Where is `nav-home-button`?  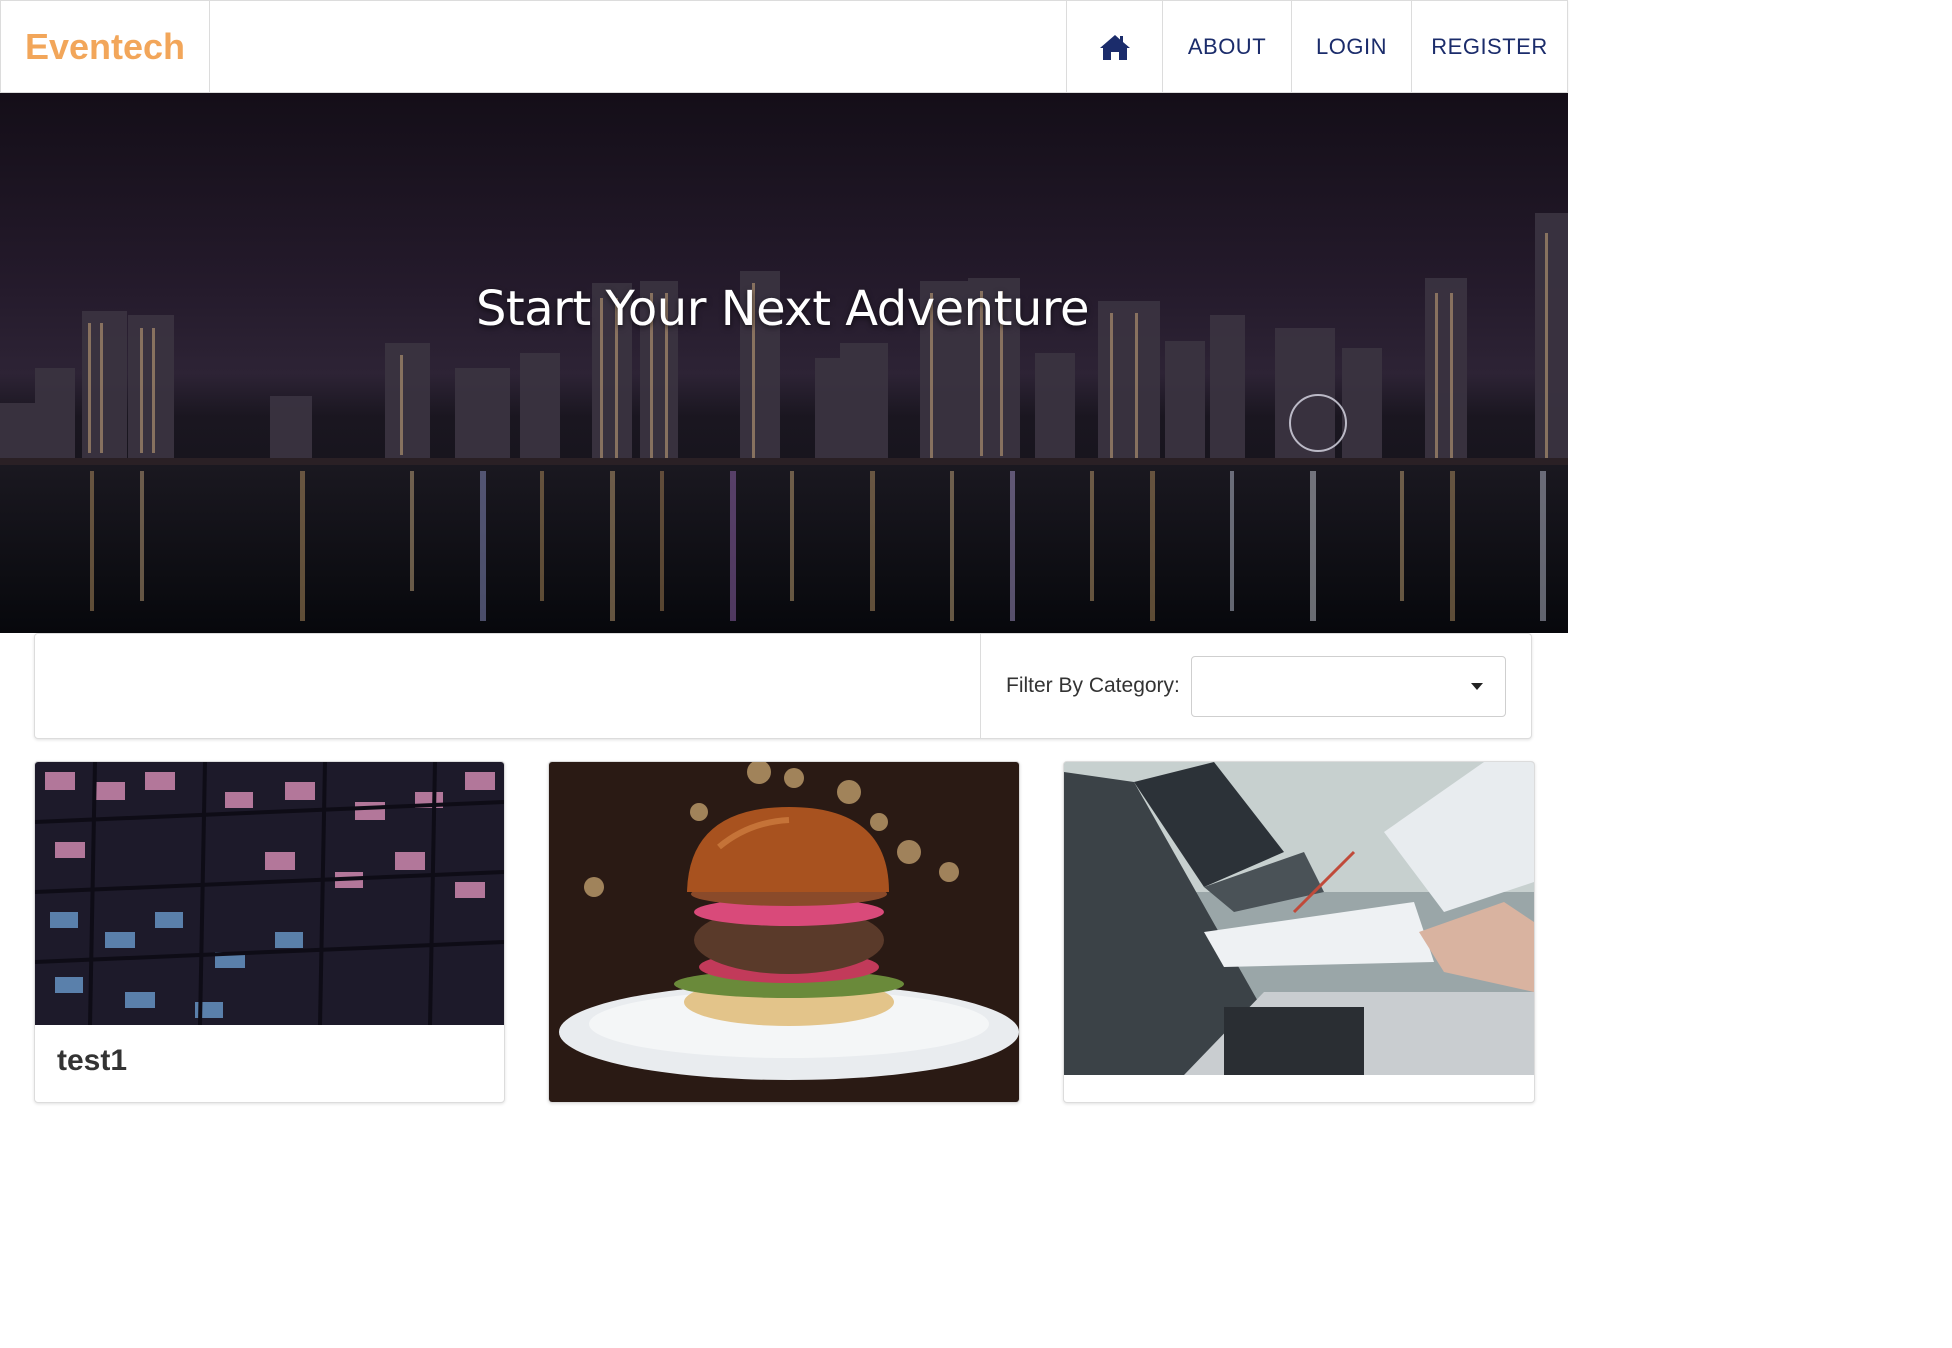 nav-home-button is located at coordinates (1114, 46).